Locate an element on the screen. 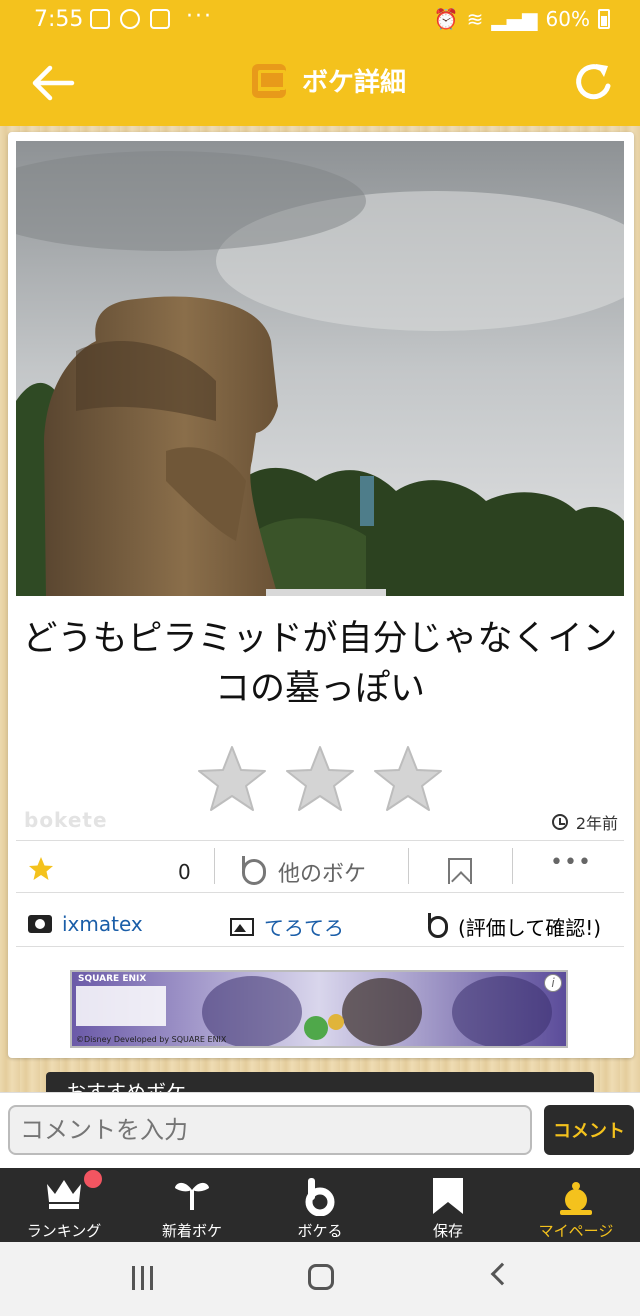 This screenshot has height=1316, width=640. clock-icon is located at coordinates (559, 822).